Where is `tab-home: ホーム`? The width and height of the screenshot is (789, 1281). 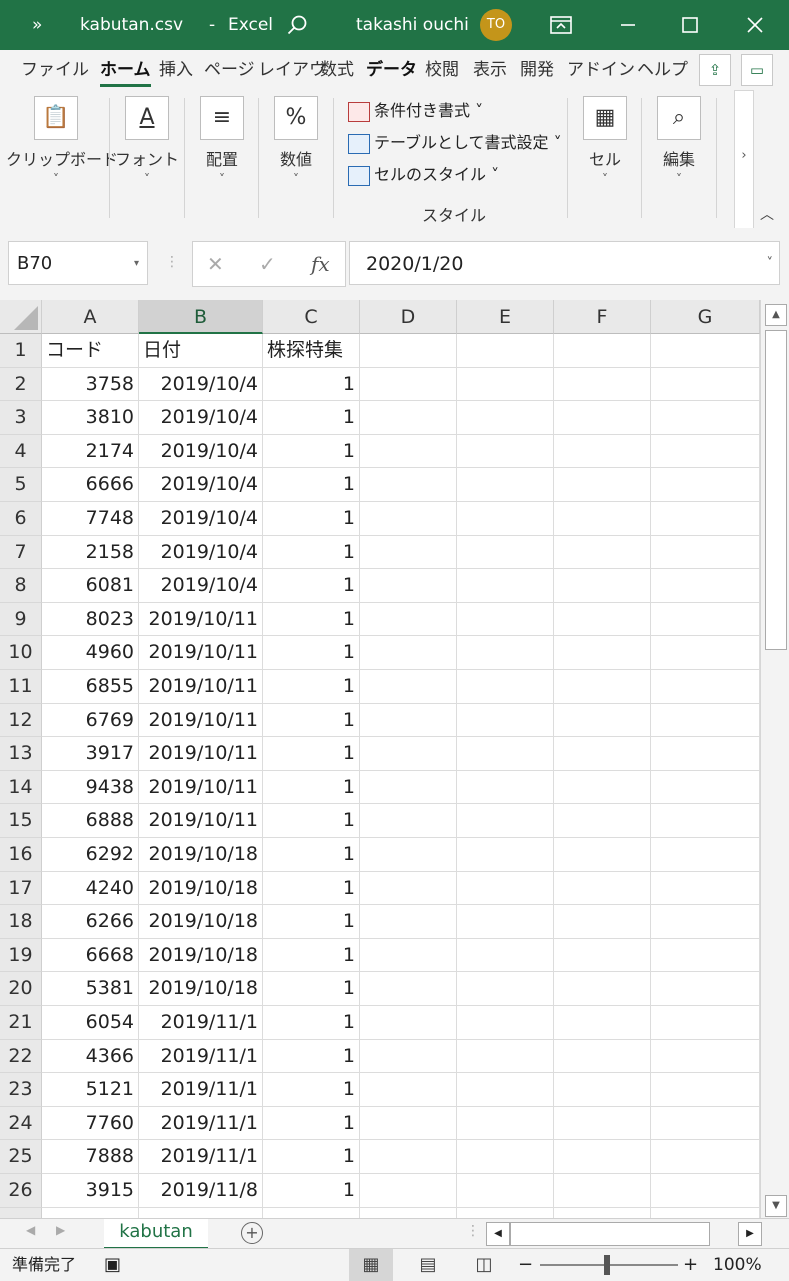
tab-home: ホーム is located at coordinates (125, 70).